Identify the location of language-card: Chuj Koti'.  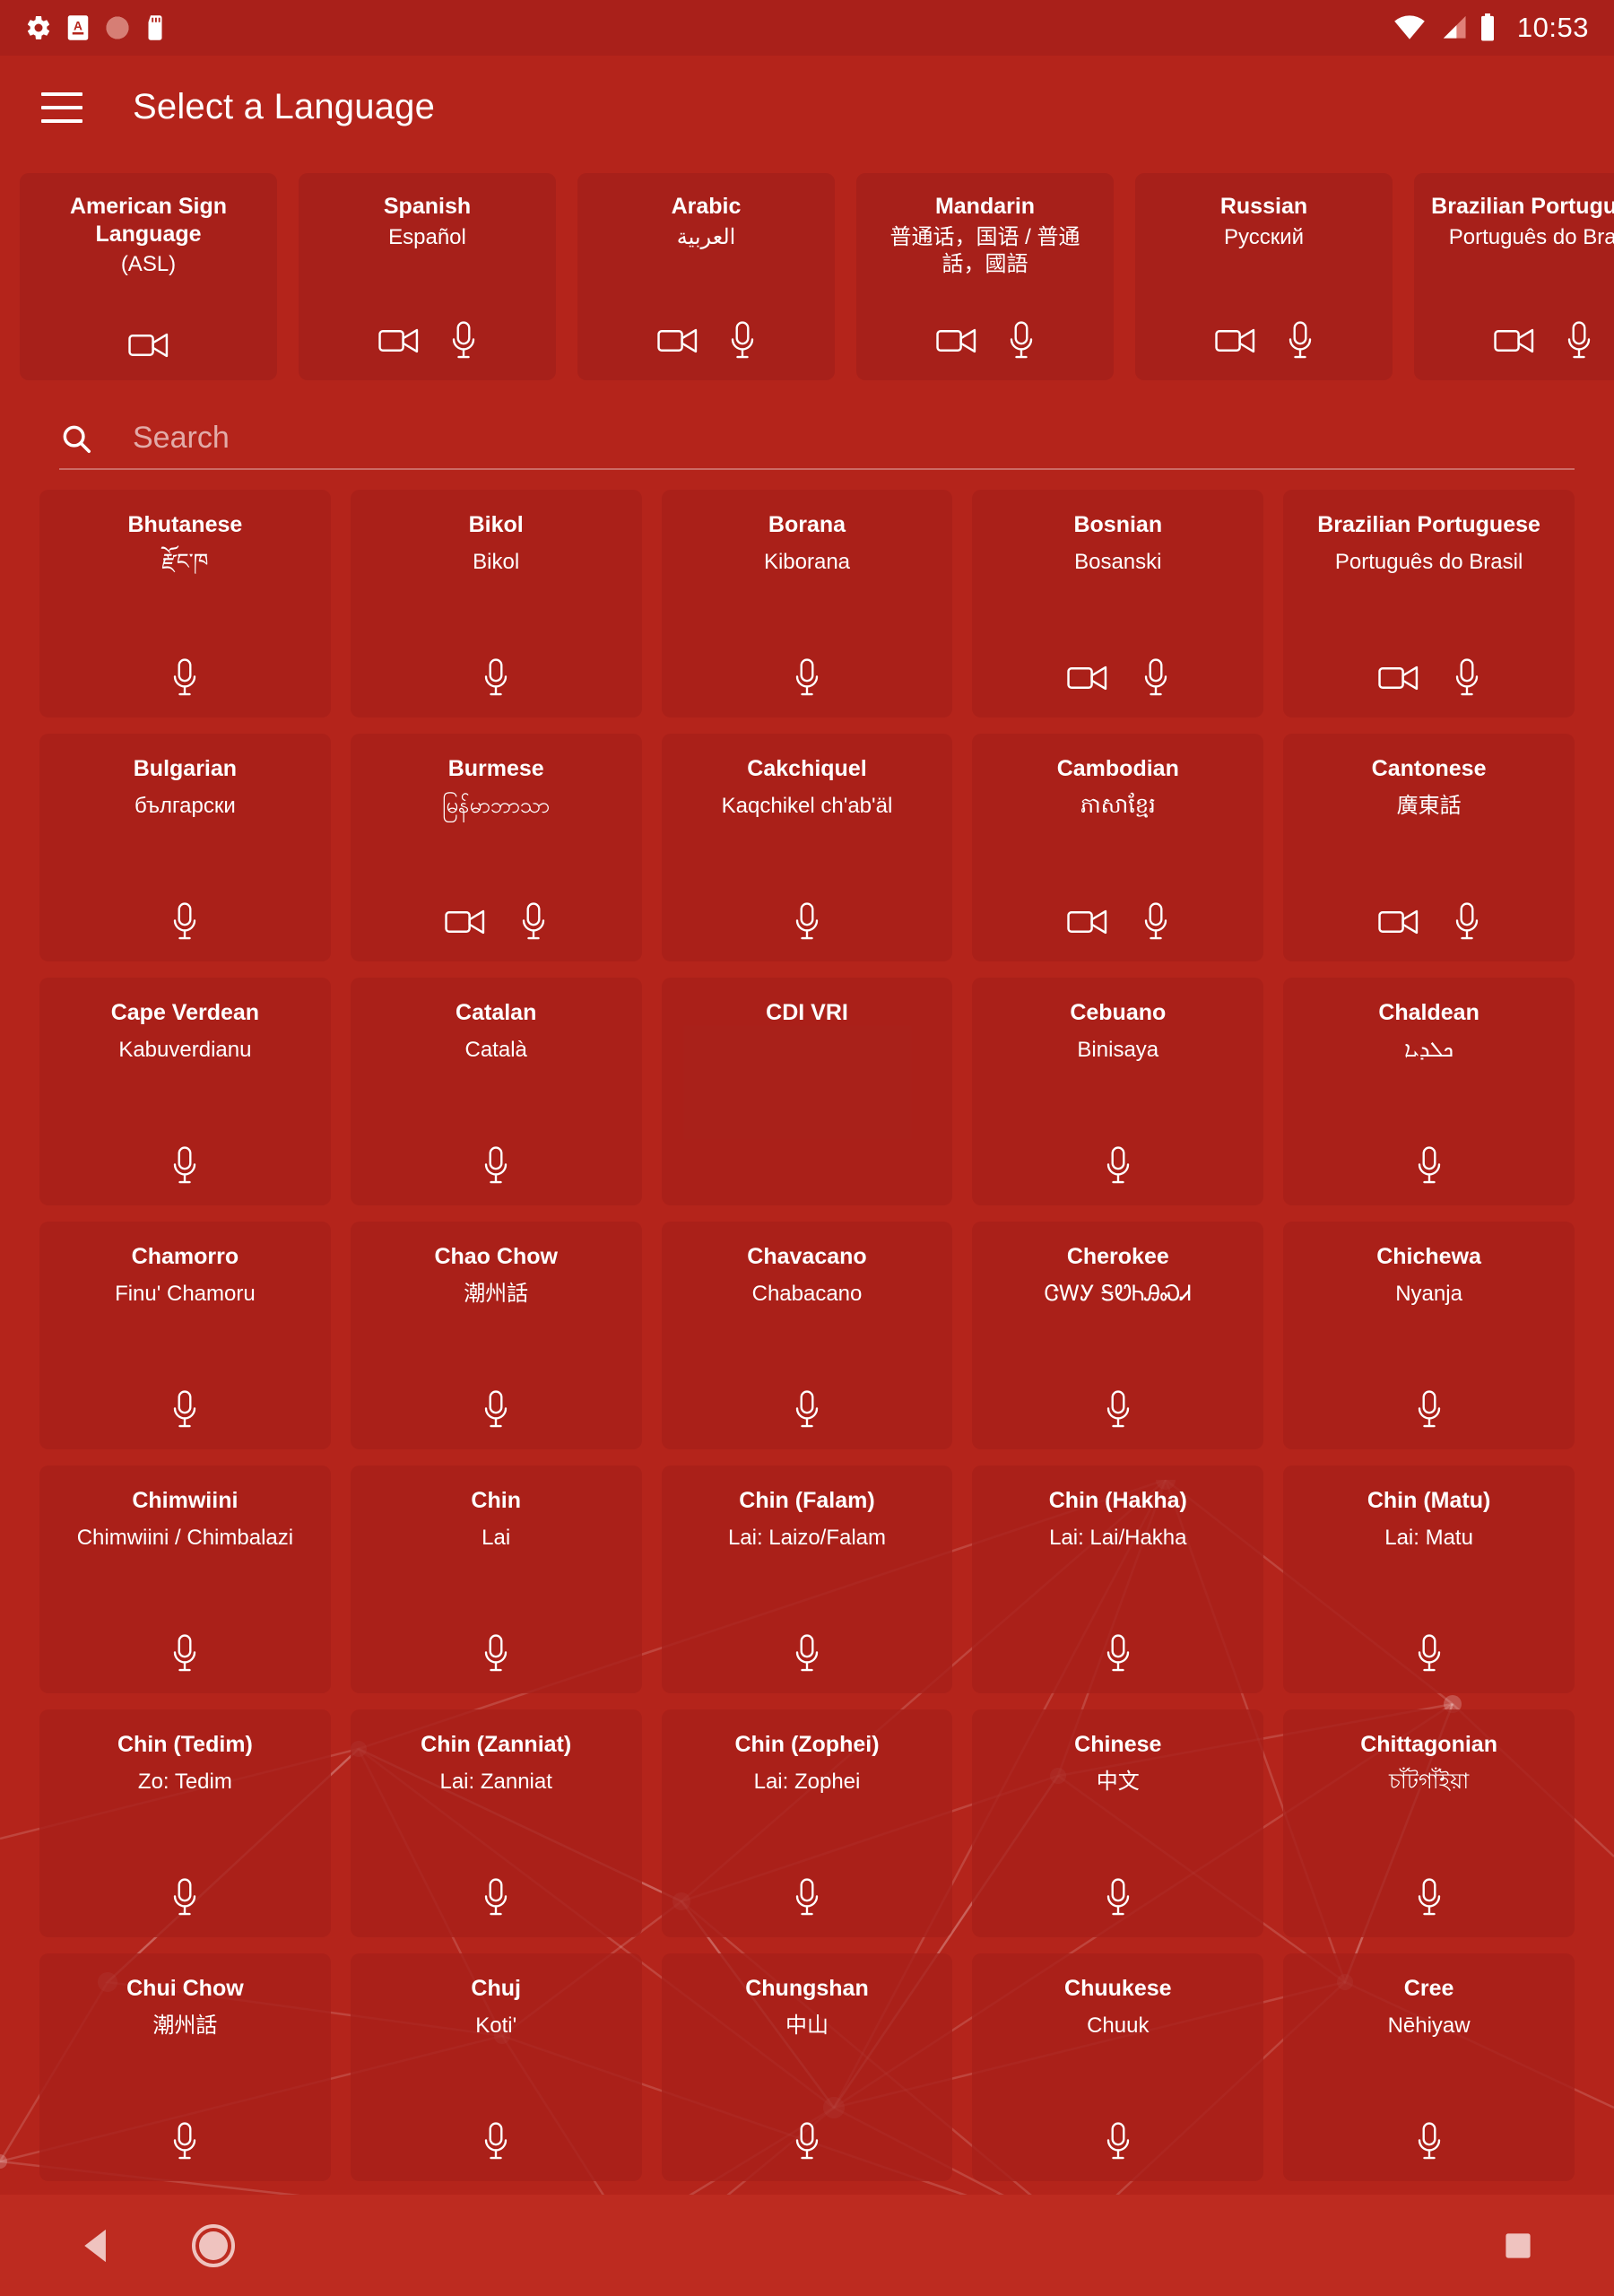
(496, 2067).